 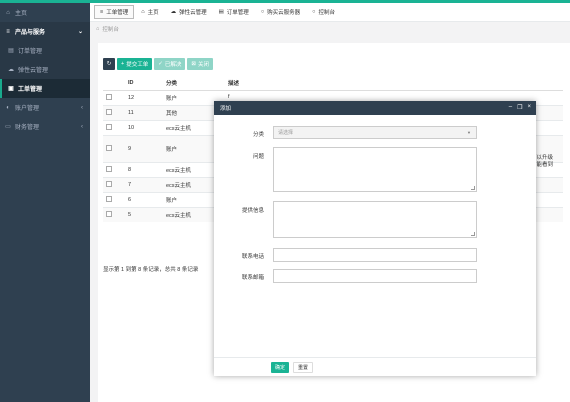 What do you see at coordinates (45, 88) in the screenshot?
I see `sidebar-item-tickets: ▣ 工单管理` at bounding box center [45, 88].